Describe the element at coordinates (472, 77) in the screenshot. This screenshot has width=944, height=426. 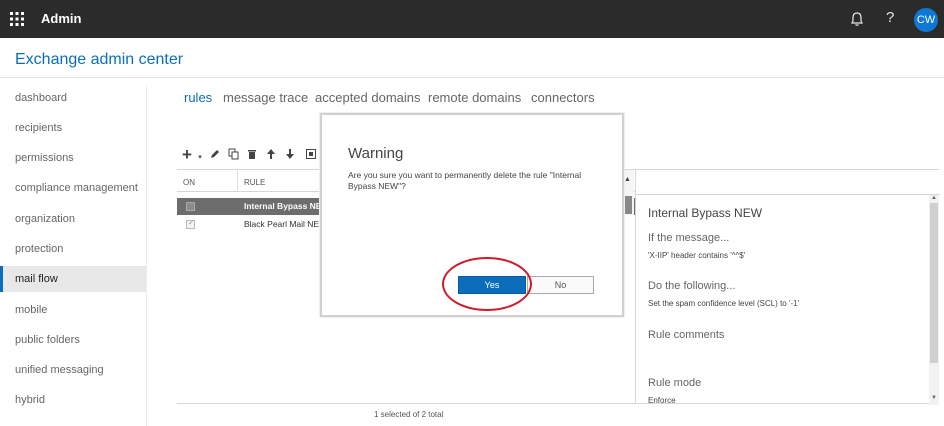
I see `header-divider` at that location.